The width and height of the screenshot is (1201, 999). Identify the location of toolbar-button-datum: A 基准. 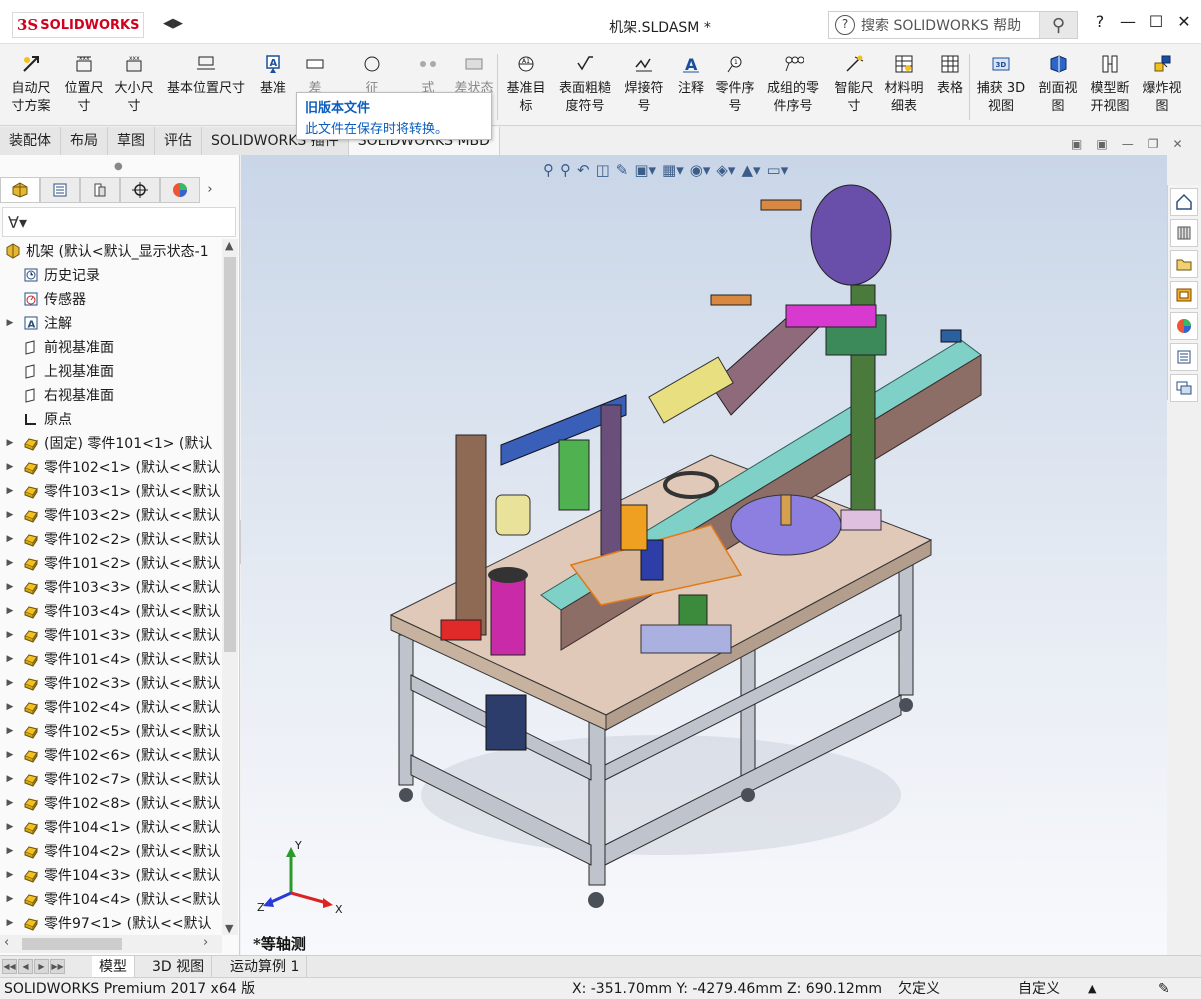
(273, 75).